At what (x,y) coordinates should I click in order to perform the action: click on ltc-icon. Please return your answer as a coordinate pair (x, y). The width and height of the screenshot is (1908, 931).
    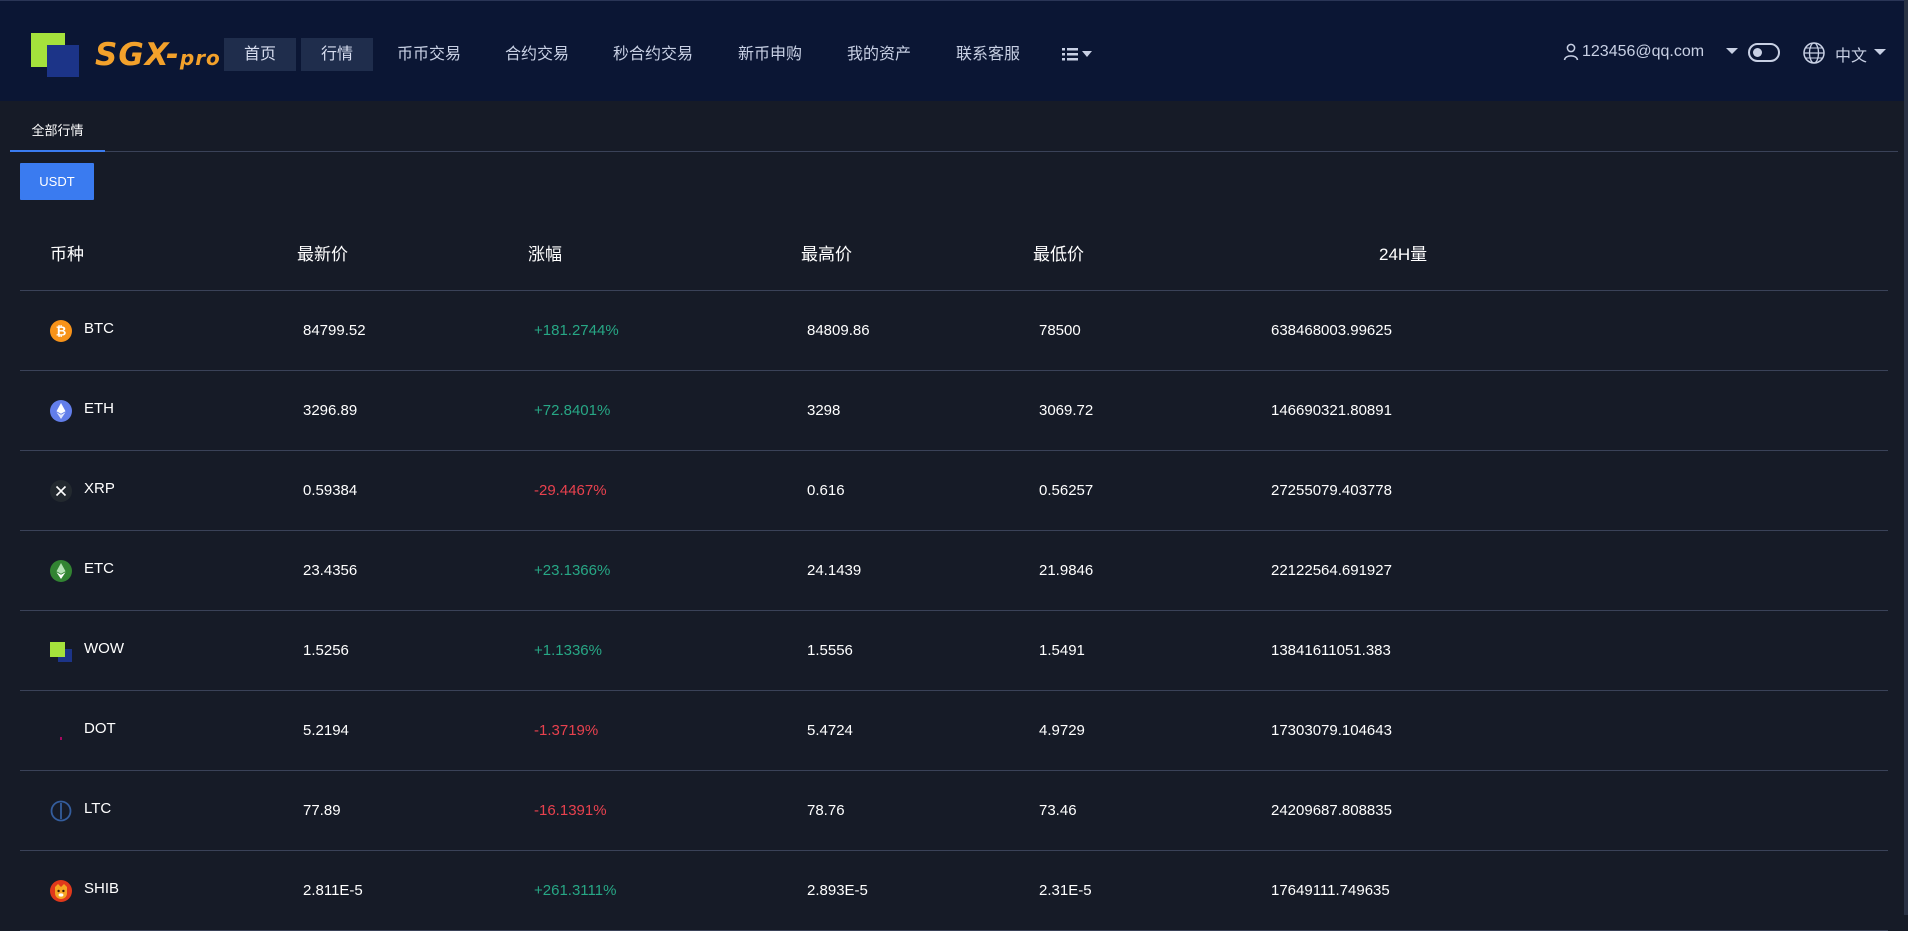
    Looking at the image, I should click on (61, 811).